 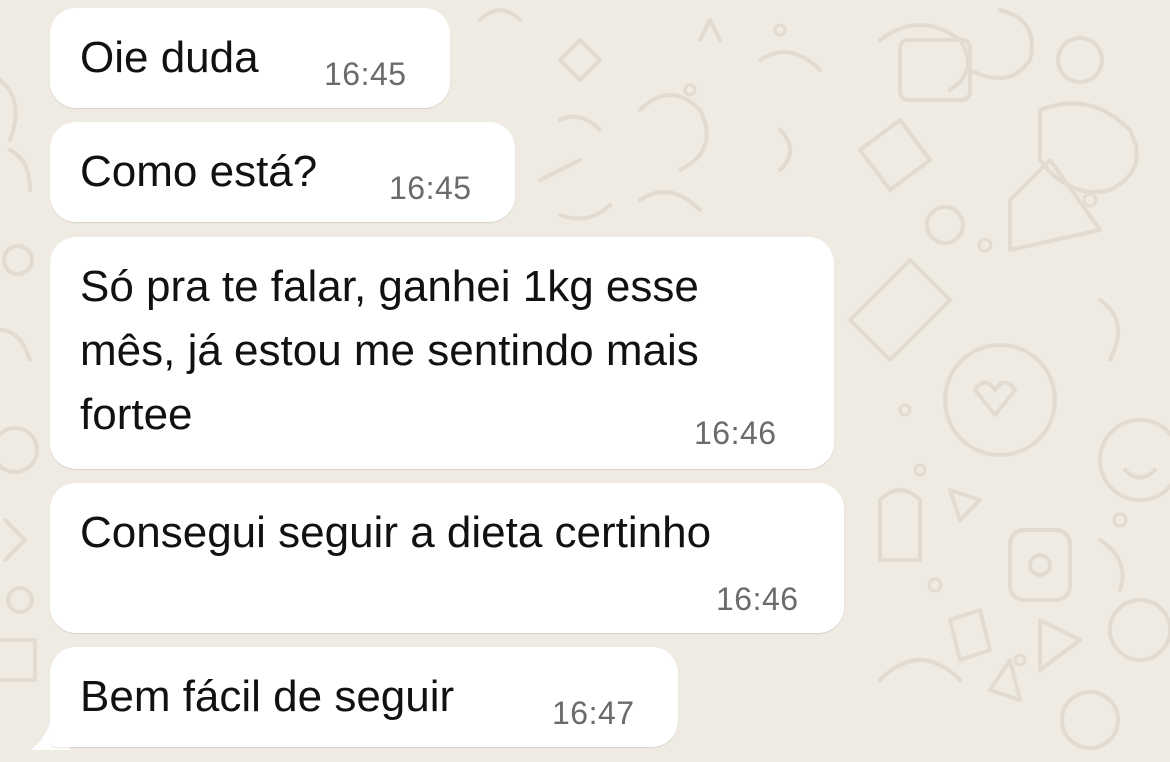 I want to click on message-text: Como está?, so click(x=199, y=171).